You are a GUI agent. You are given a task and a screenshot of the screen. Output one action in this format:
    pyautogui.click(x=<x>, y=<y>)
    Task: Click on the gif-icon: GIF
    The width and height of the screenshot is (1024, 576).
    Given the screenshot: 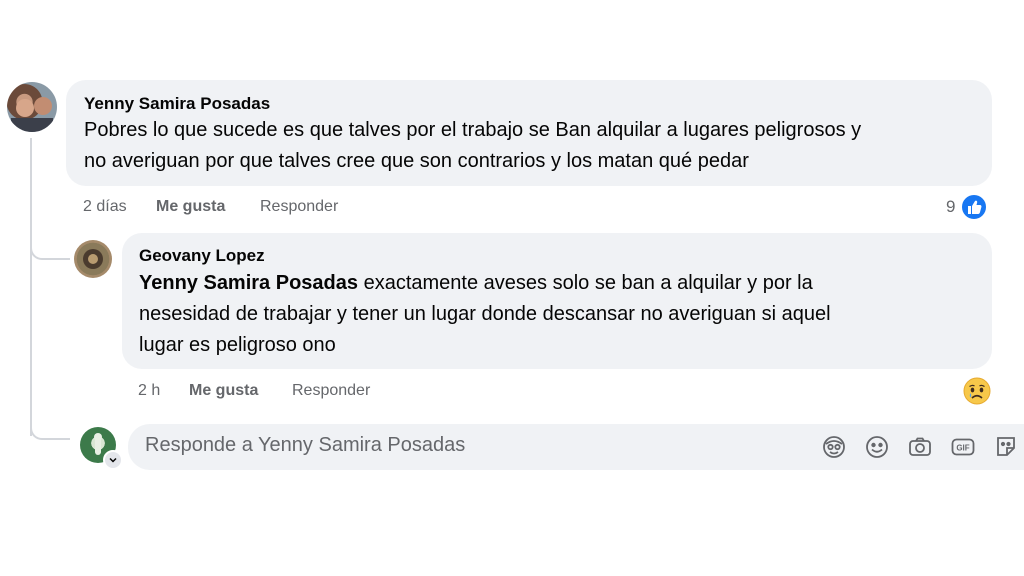 What is the action you would take?
    pyautogui.click(x=963, y=447)
    